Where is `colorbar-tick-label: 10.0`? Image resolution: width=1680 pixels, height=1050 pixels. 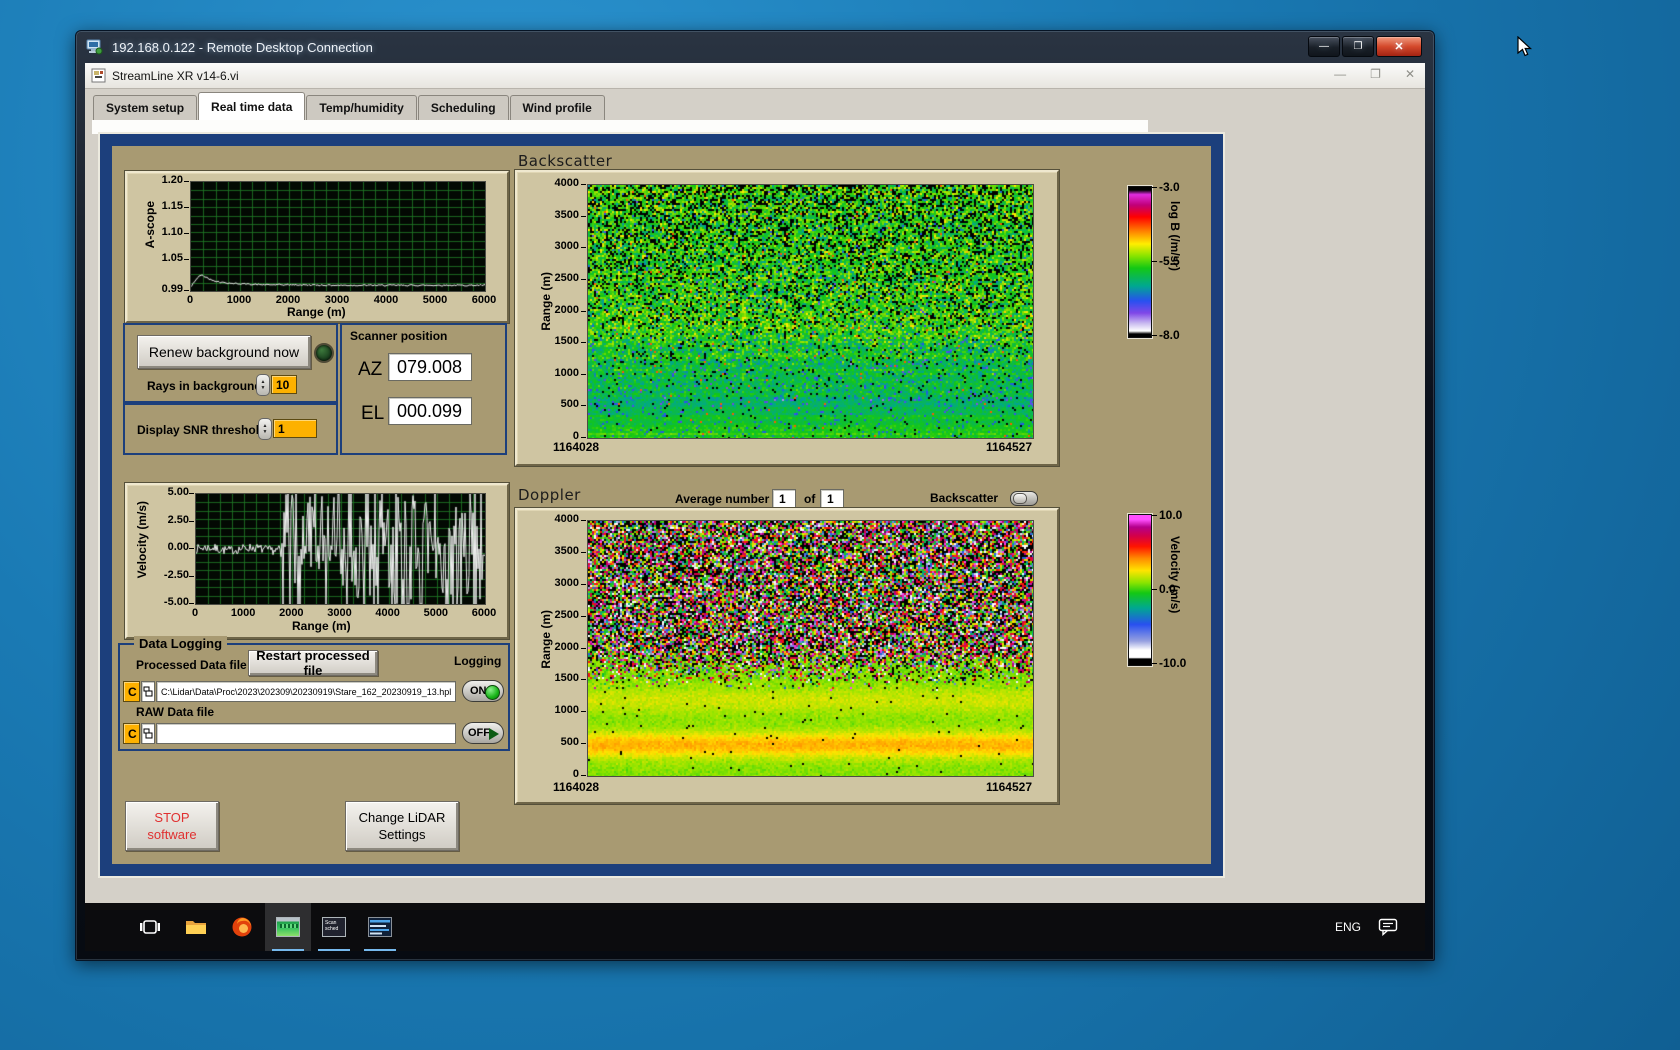 colorbar-tick-label: 10.0 is located at coordinates (1171, 515).